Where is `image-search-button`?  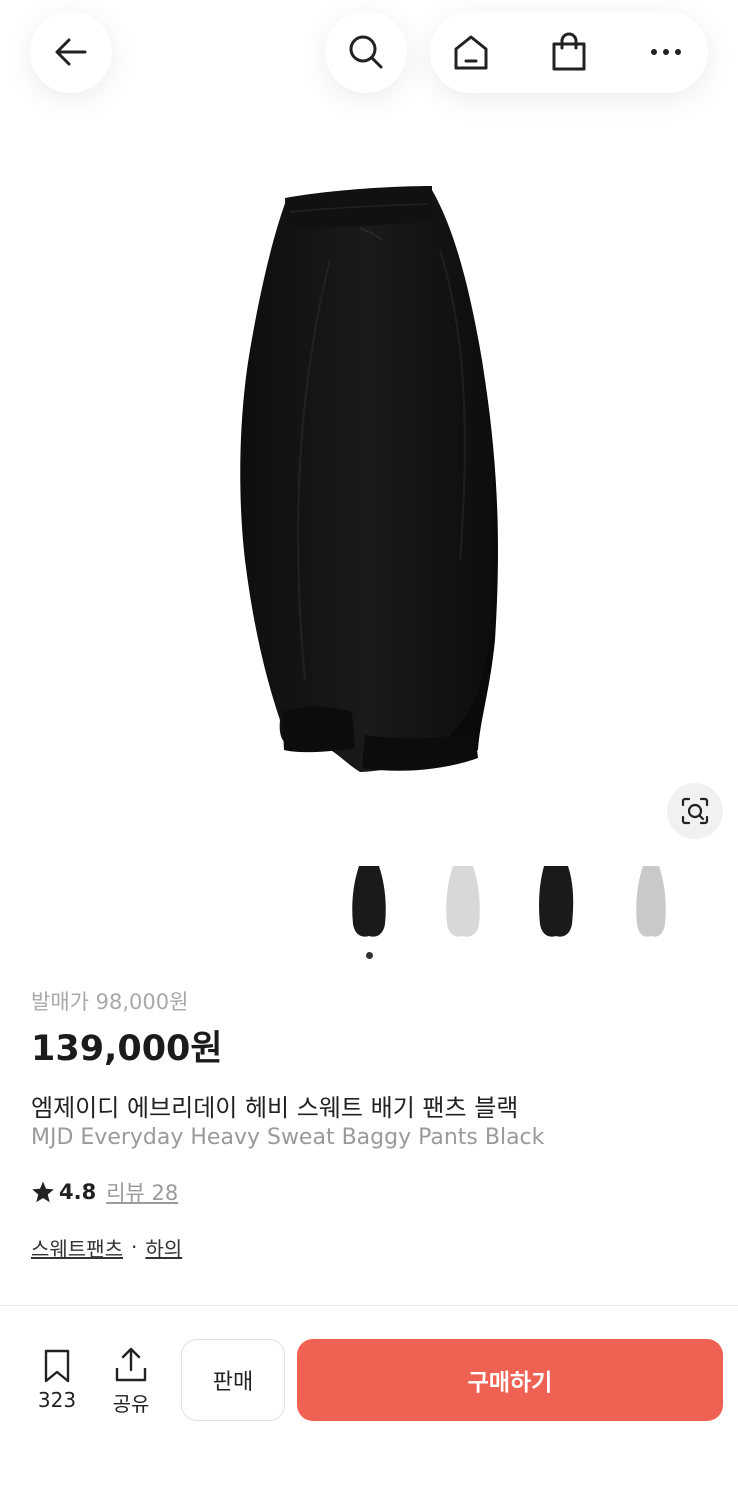
image-search-button is located at coordinates (695, 811).